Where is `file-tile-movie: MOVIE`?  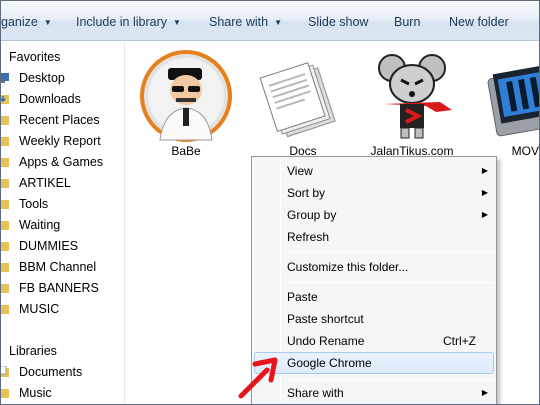 file-tile-movie: MOVIE is located at coordinates (507, 106).